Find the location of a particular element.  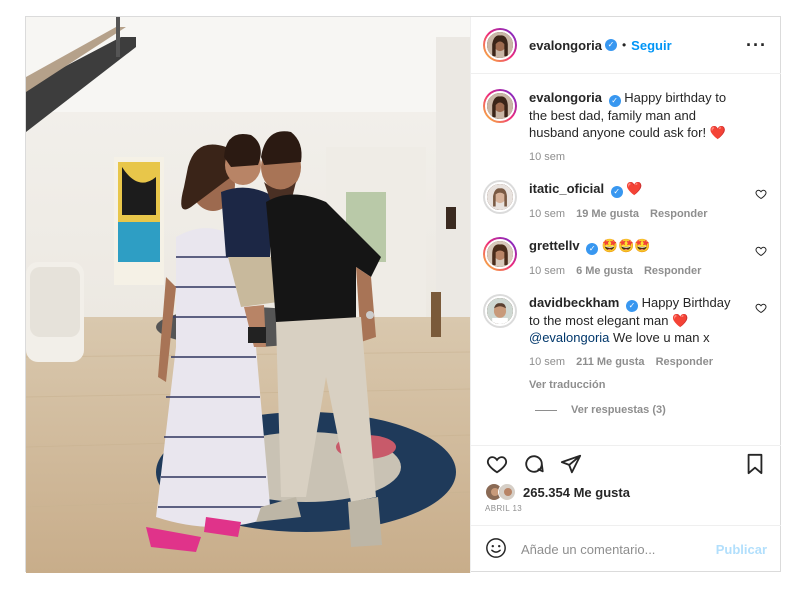

follow-button: Seguir is located at coordinates (651, 45).